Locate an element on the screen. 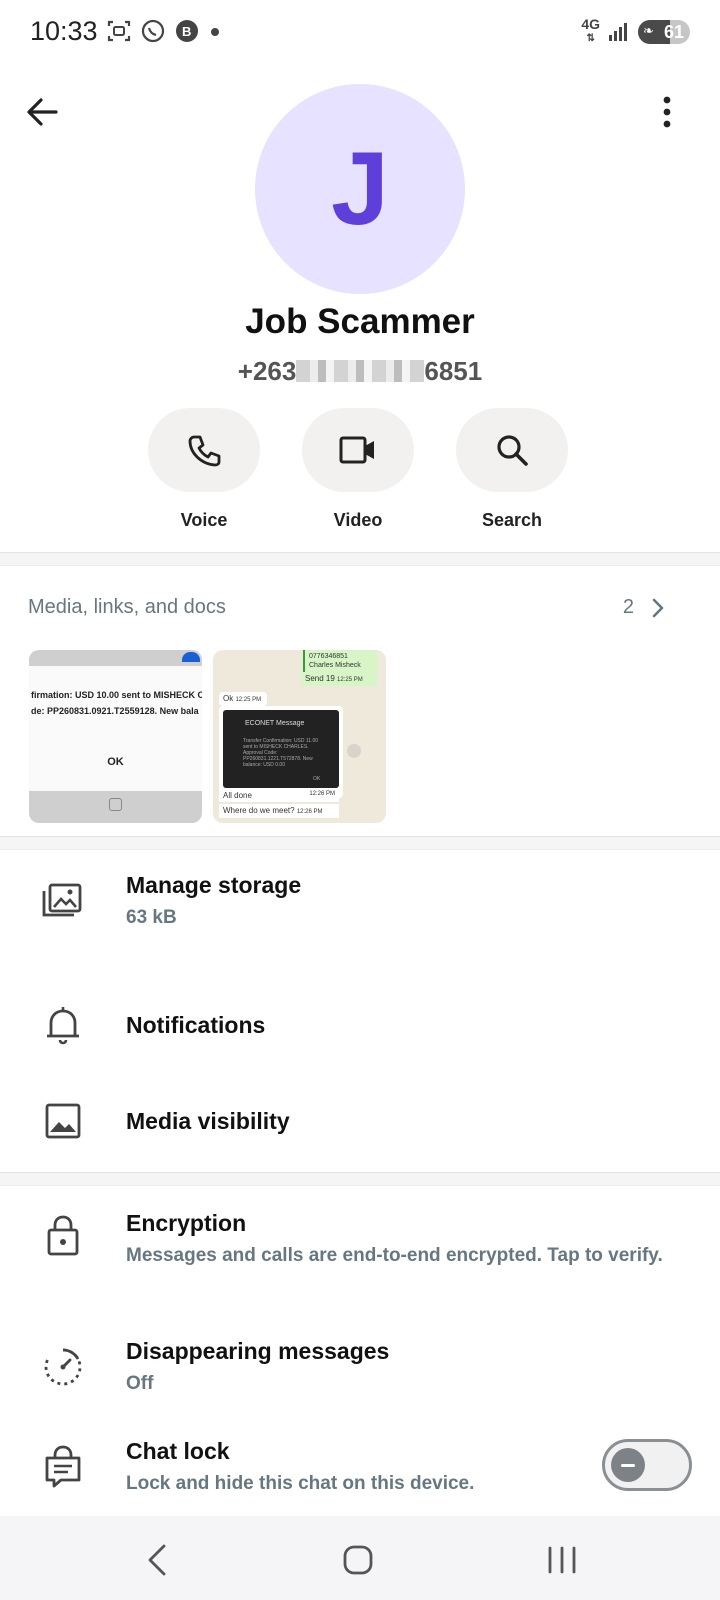 This screenshot has width=720, height=1600. thumb-text: firmation: USD 10.00 sent to MISHECK C is located at coordinates (116, 695).